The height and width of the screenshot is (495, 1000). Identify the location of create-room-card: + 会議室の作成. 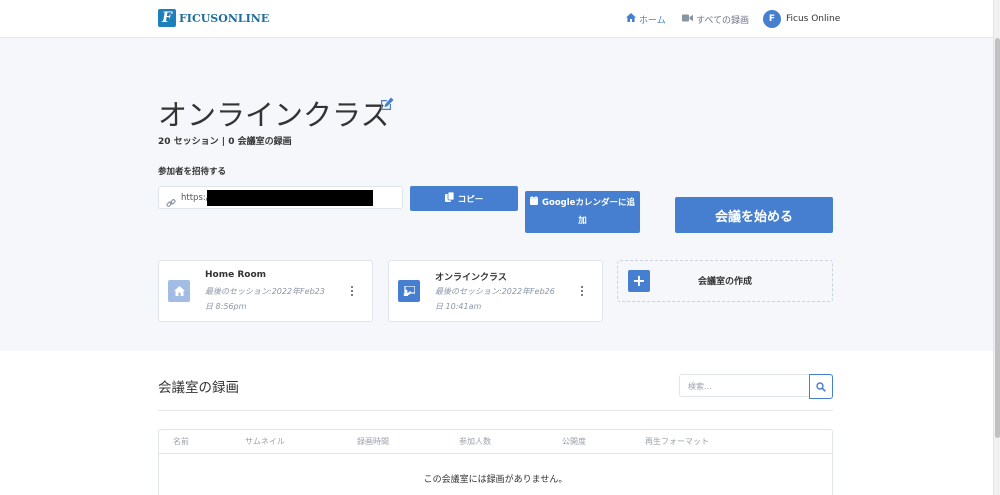
(725, 281).